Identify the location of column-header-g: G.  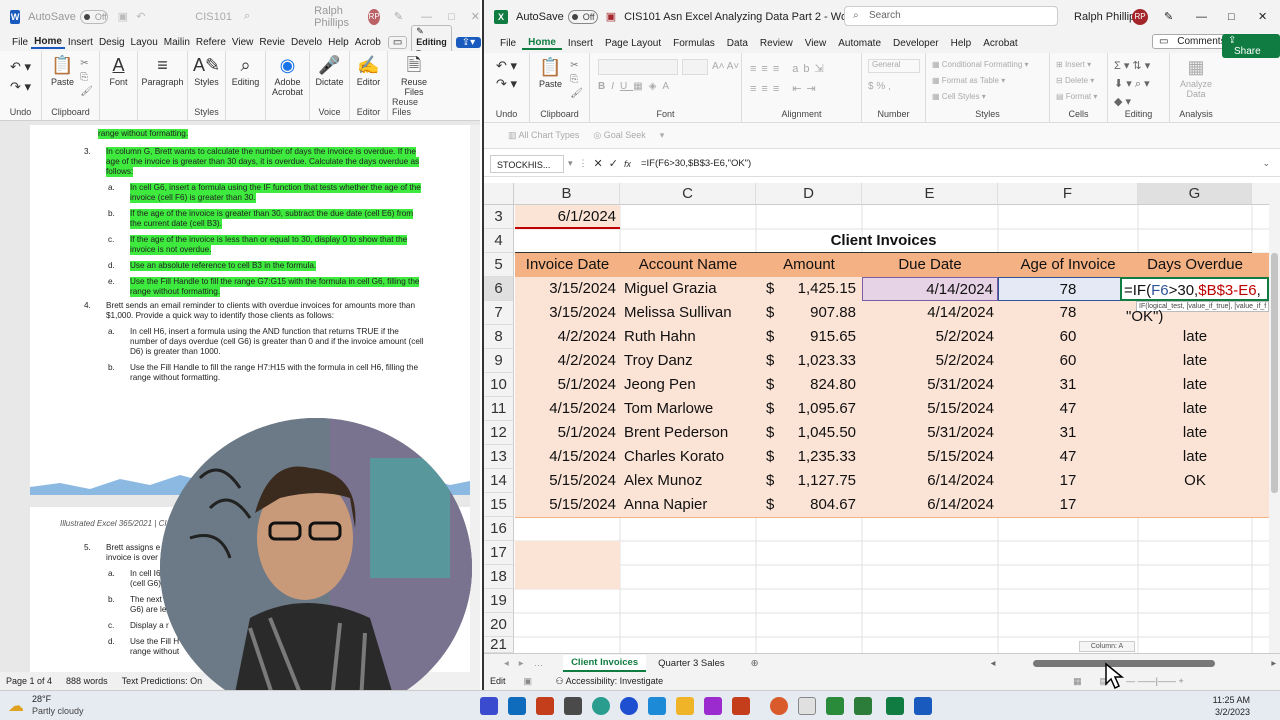
(1195, 194).